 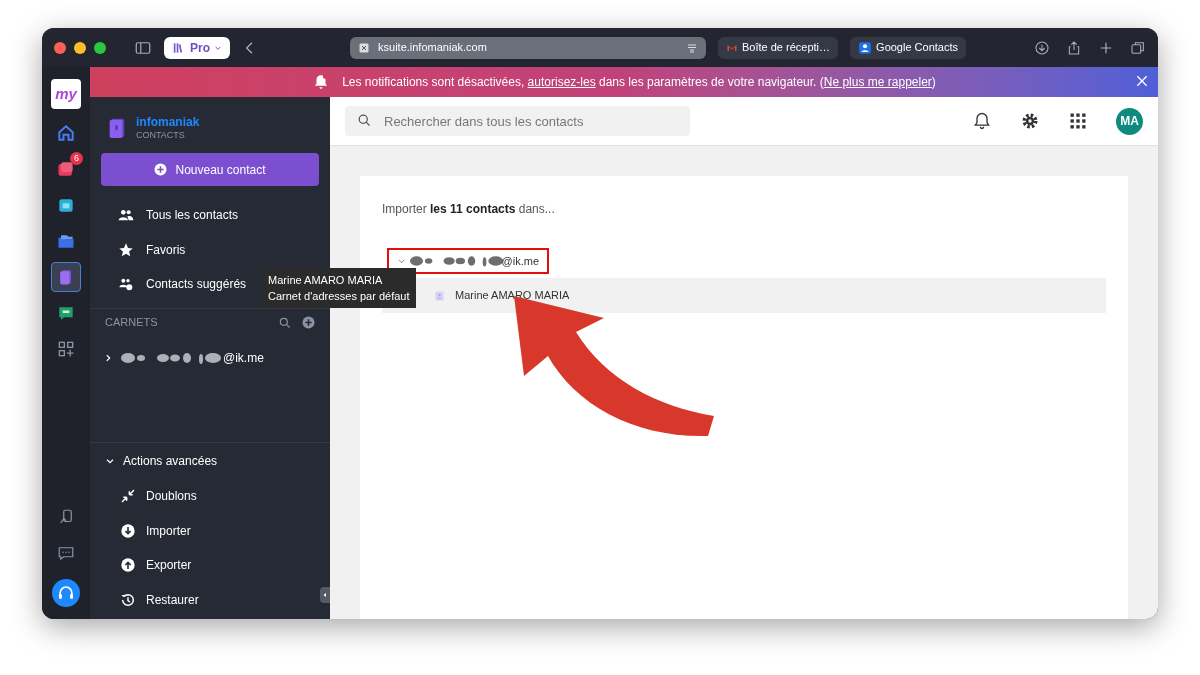 I want to click on upload-circle-icon, so click(x=128, y=565).